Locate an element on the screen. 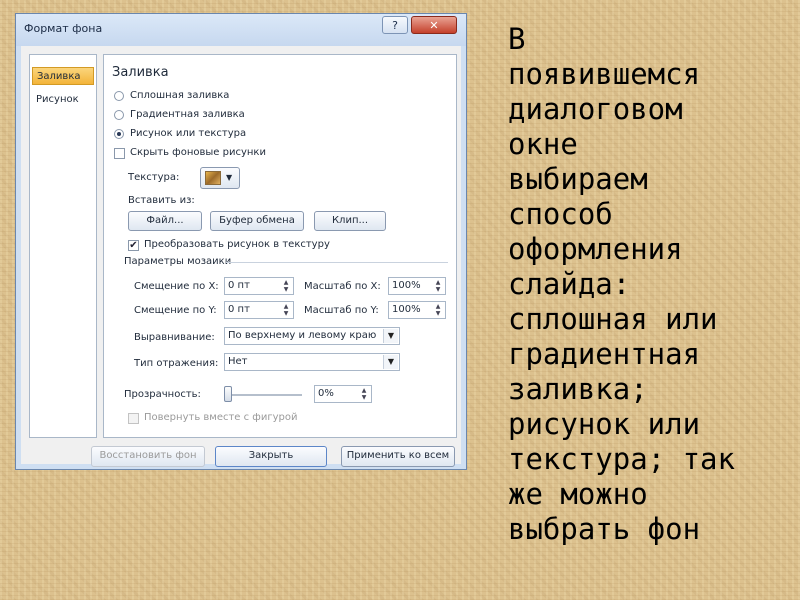  alignment-value: По верхнему и левому краю is located at coordinates (302, 335).